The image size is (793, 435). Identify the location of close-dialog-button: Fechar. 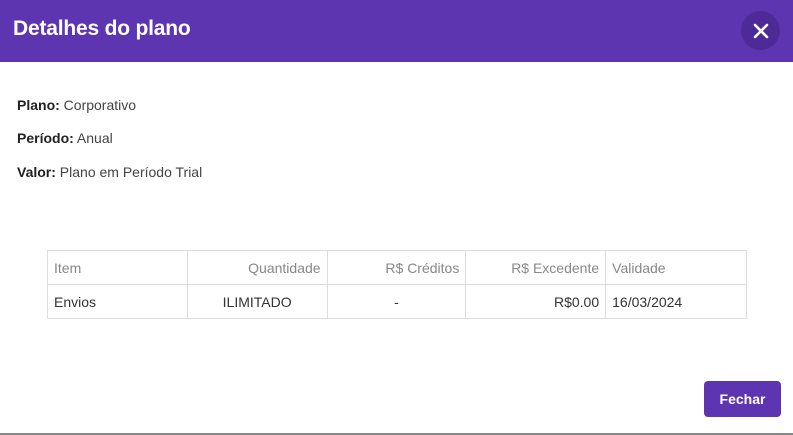
(742, 399).